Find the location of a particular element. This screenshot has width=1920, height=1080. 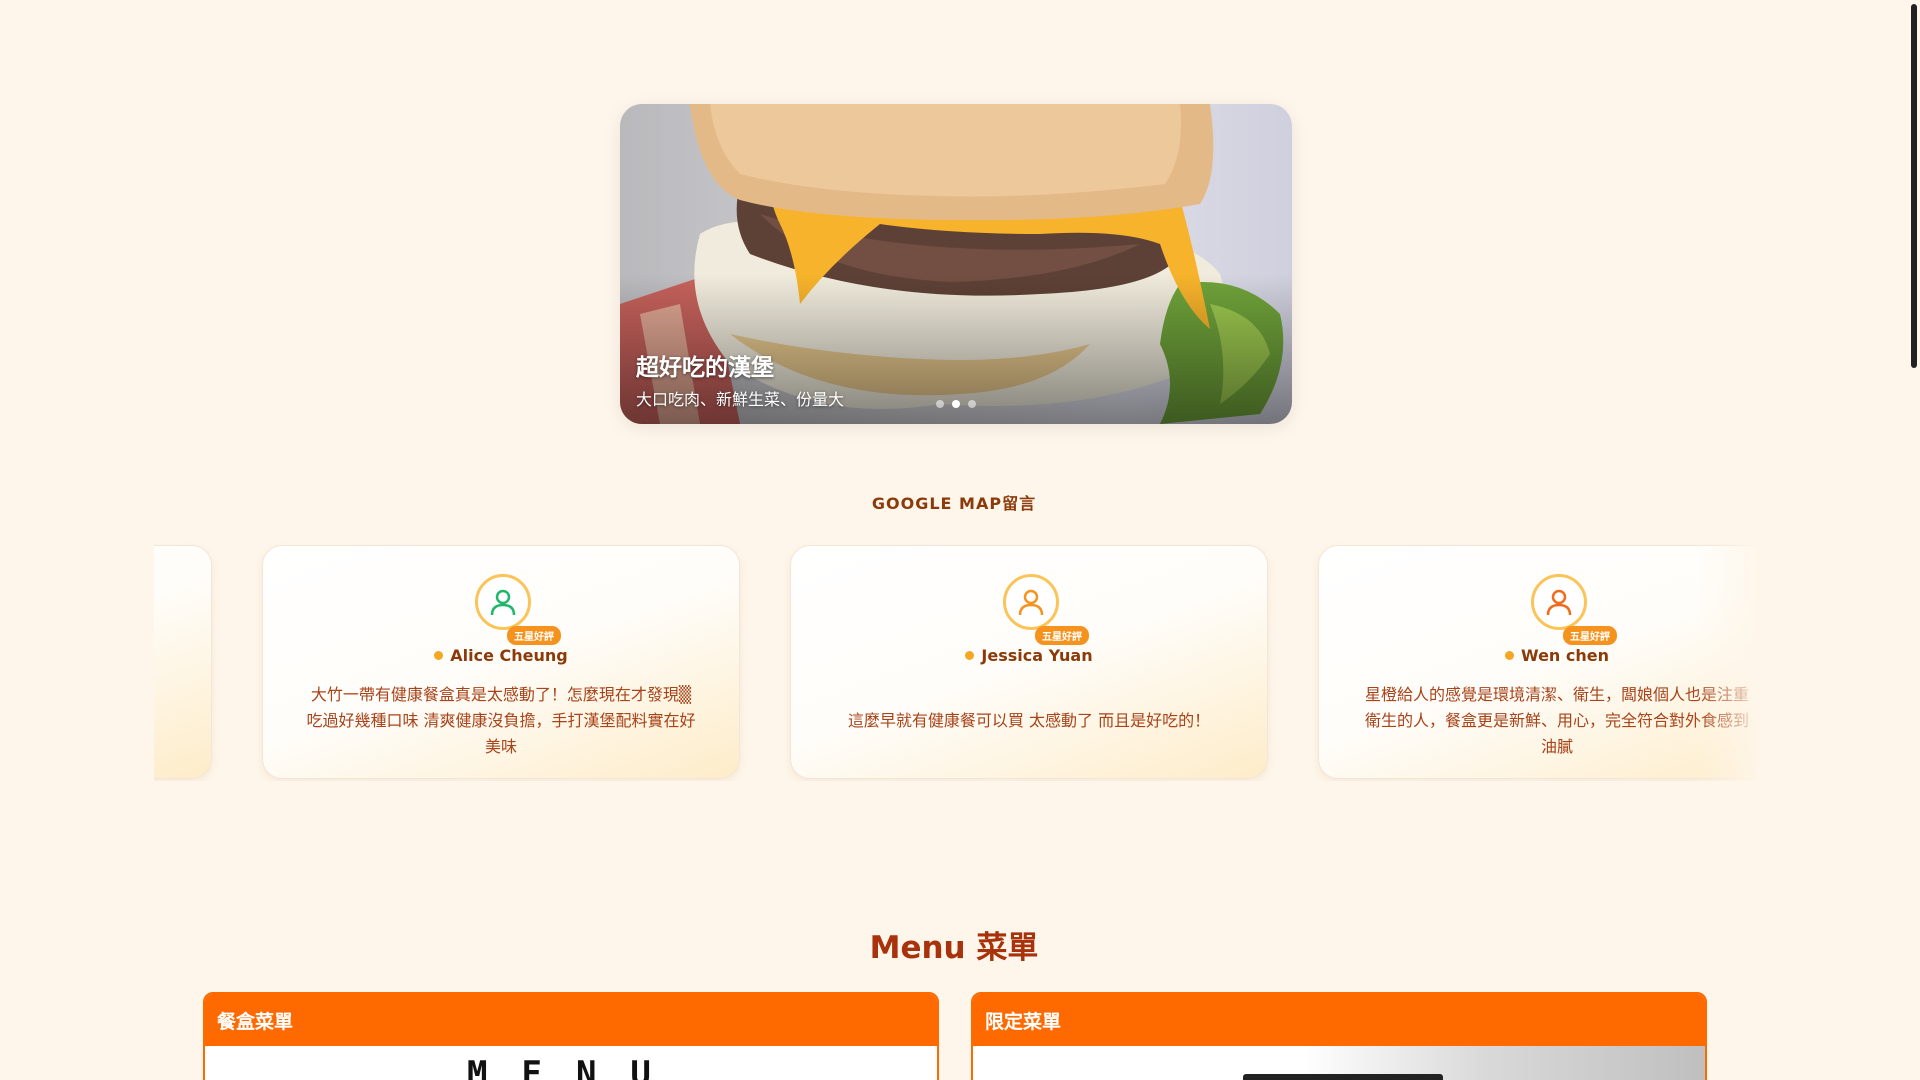

carousel-fade is located at coordinates (1726, 662).